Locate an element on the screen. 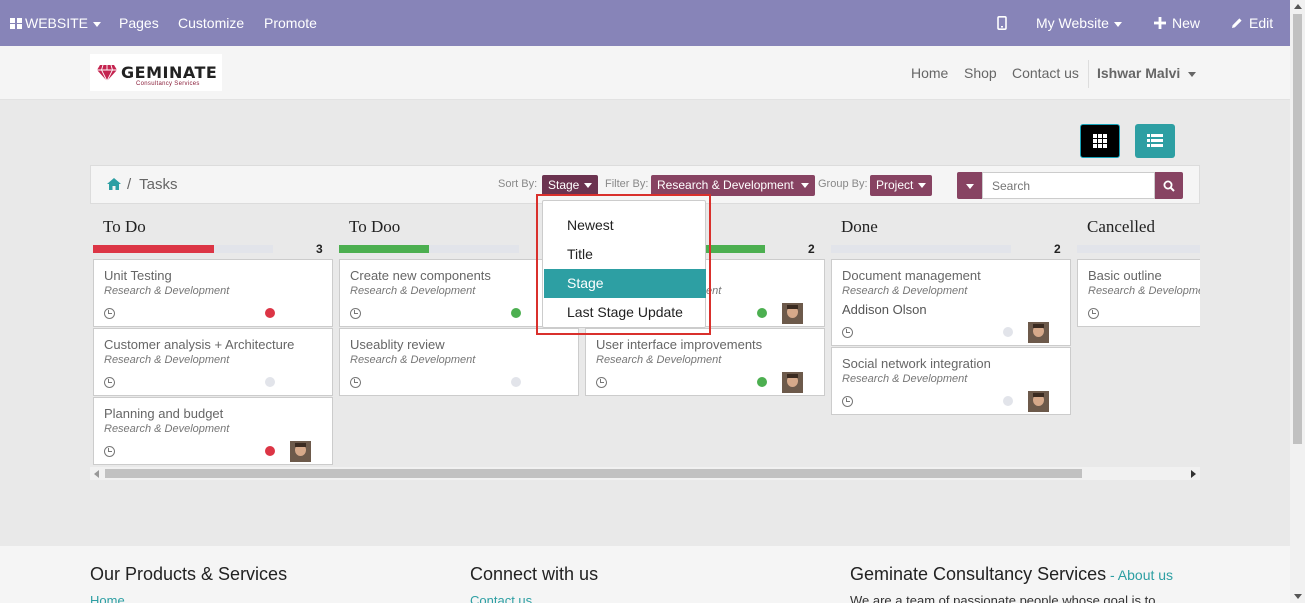 This screenshot has height=603, width=1305. pages-menu: Pages is located at coordinates (139, 23).